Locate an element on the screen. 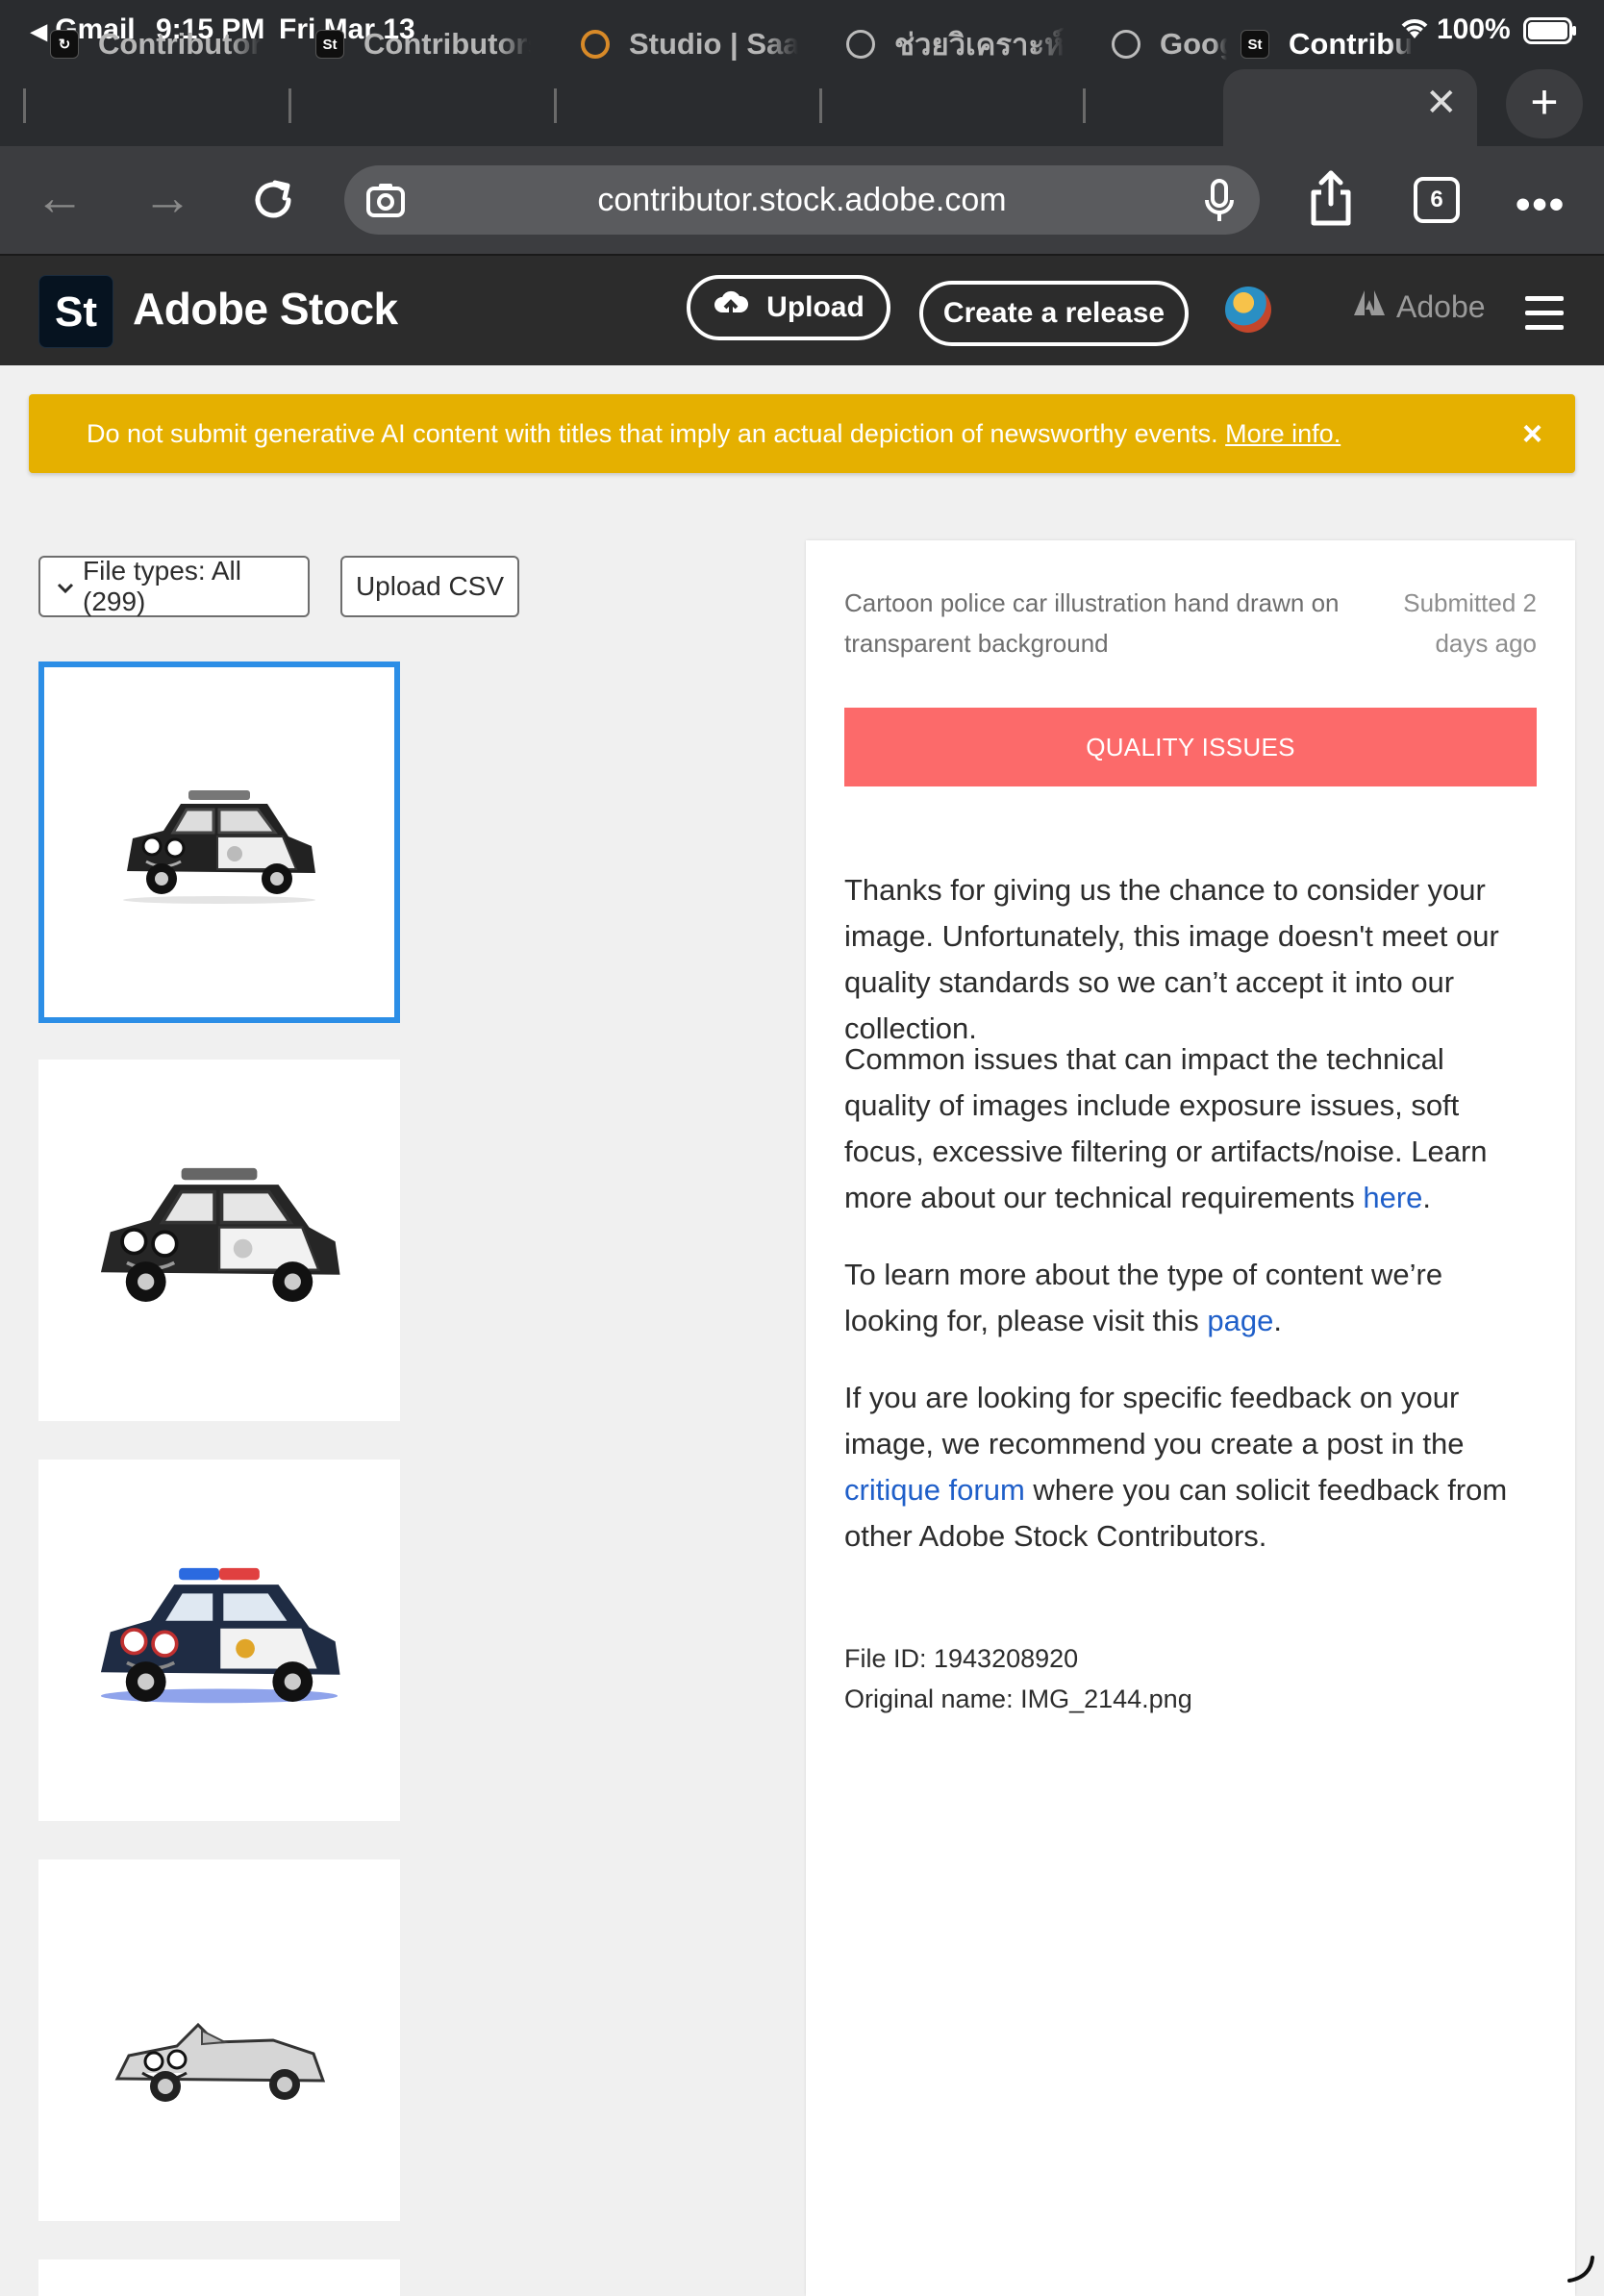 The width and height of the screenshot is (1604, 2296). tab-count-button: 6 is located at coordinates (1437, 200).